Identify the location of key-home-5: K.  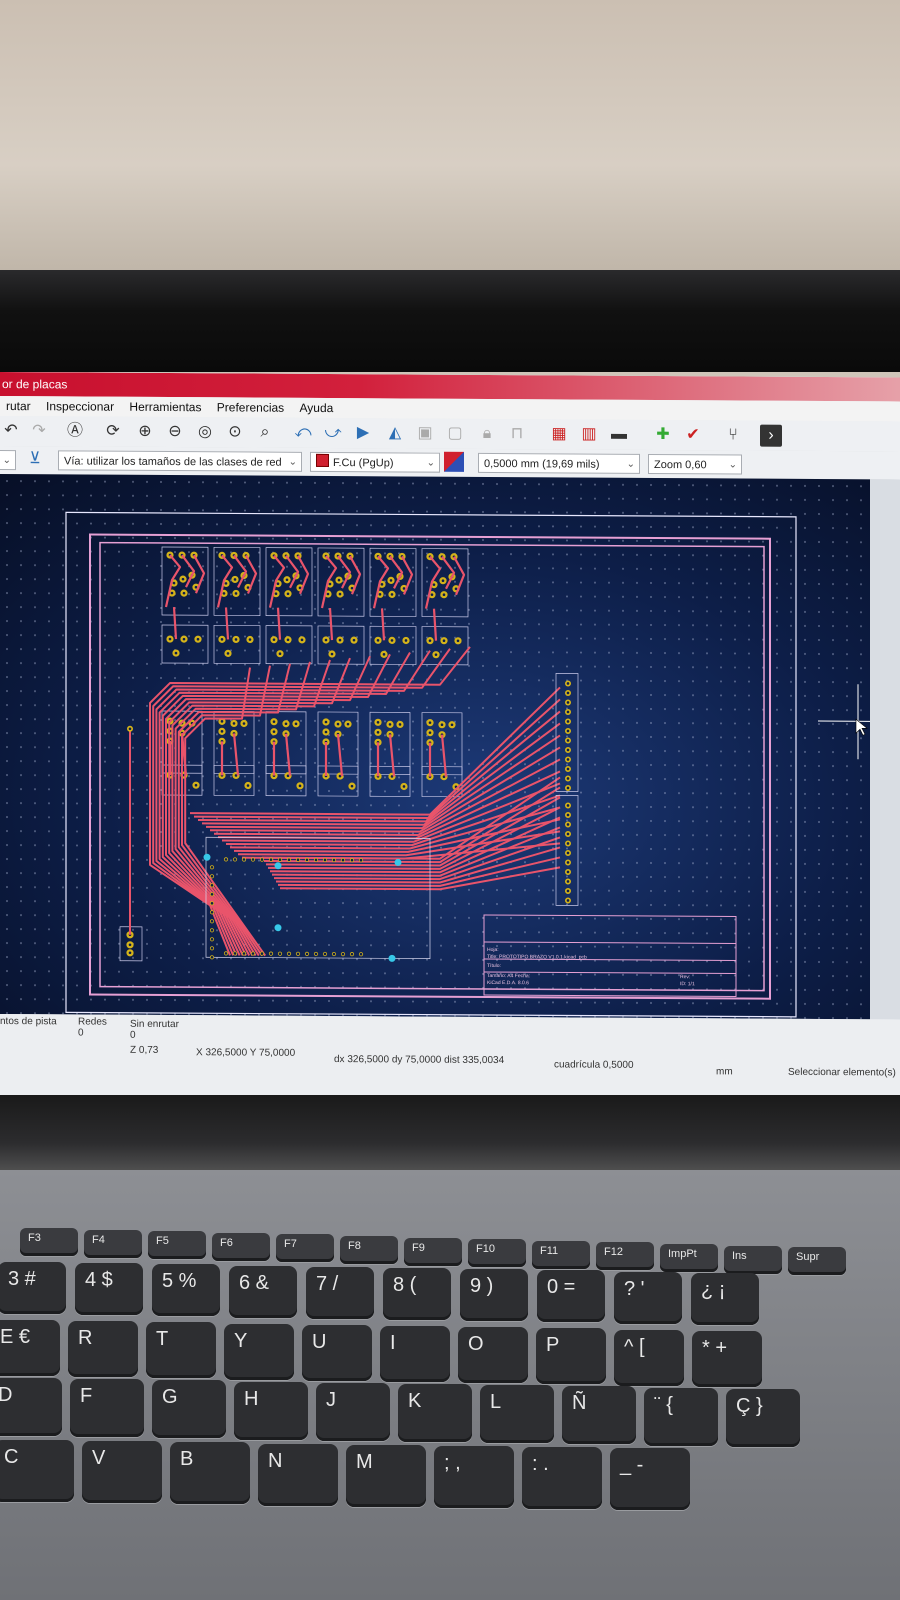
(435, 1413).